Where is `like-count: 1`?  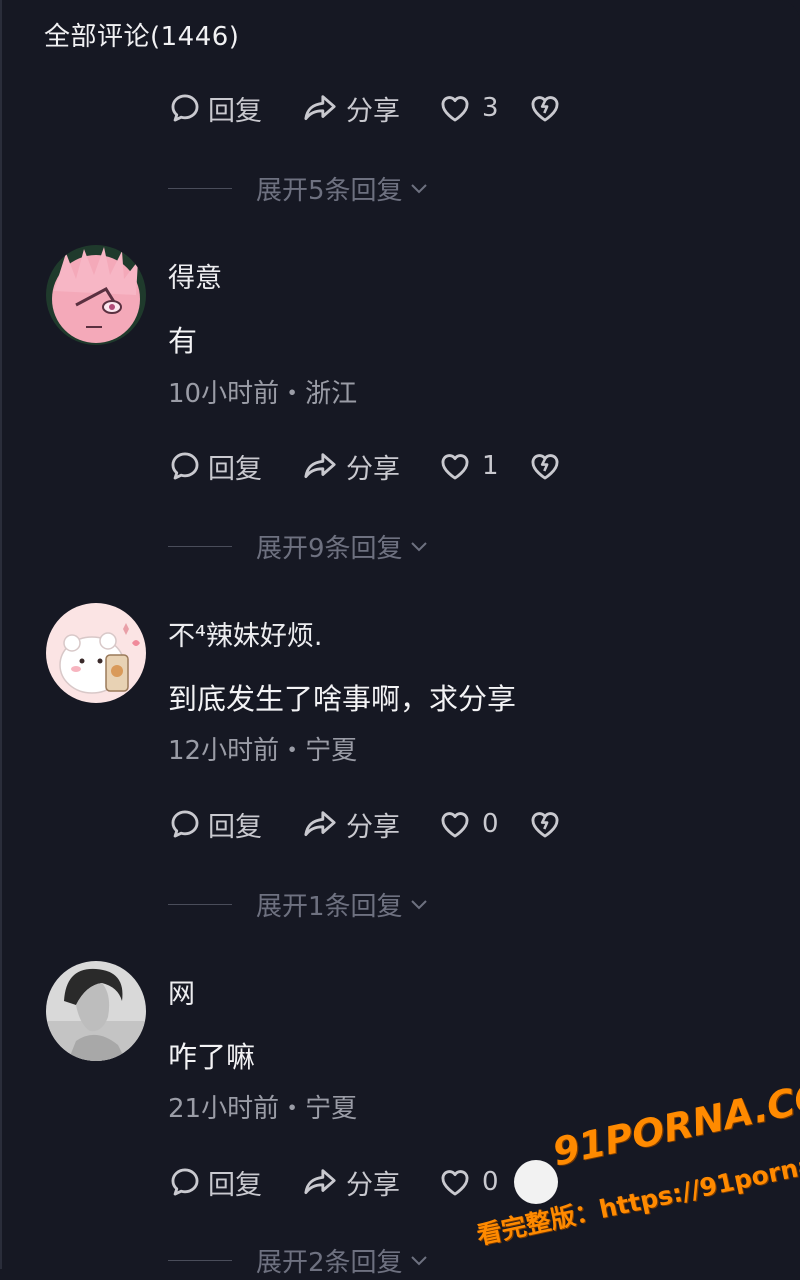
like-count: 1 is located at coordinates (490, 466).